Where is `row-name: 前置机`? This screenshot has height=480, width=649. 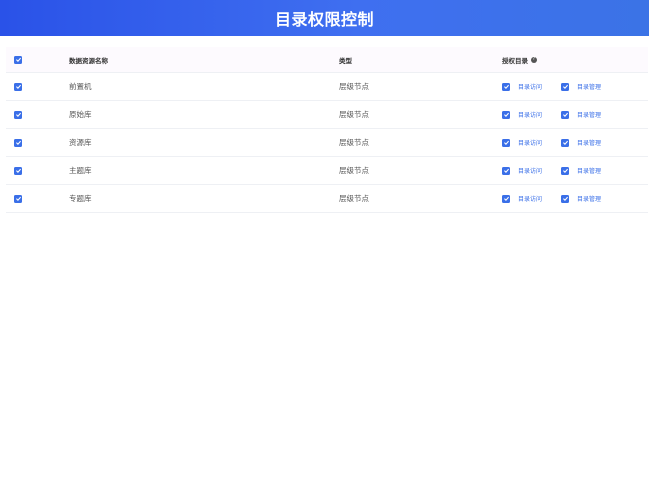 row-name: 前置机 is located at coordinates (80, 86).